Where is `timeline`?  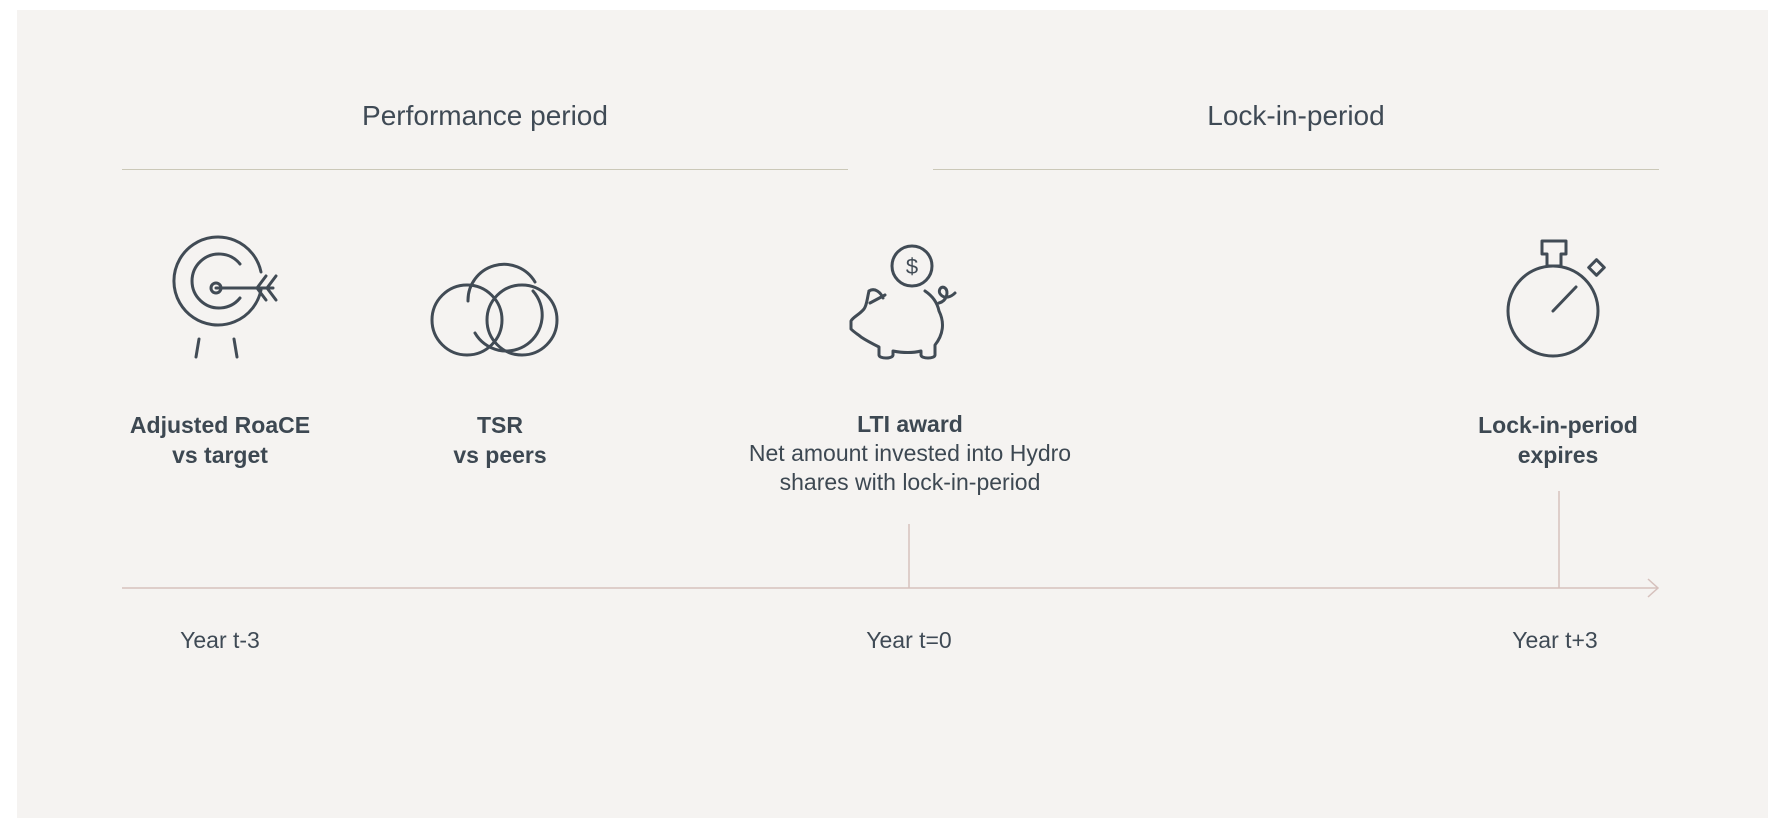
timeline is located at coordinates (891, 544).